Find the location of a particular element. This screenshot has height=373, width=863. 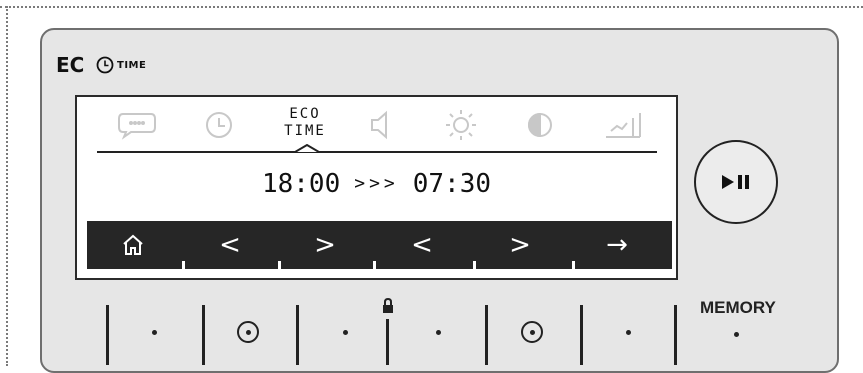

eco-label-line1: ECO is located at coordinates (305, 114).